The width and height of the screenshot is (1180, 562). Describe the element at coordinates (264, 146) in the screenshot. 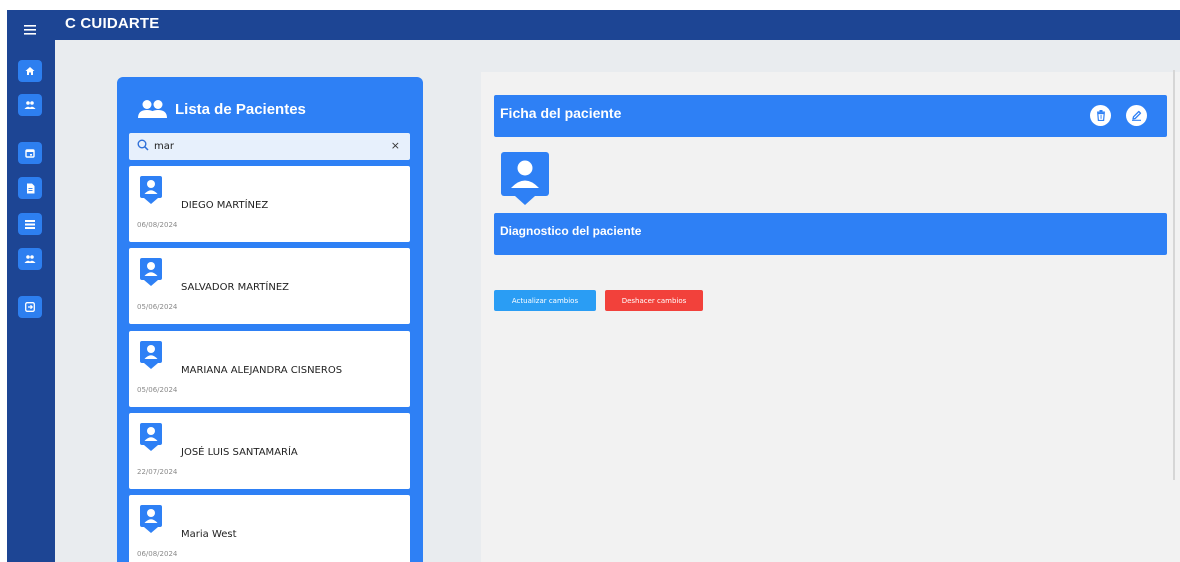

I see `search-input` at that location.